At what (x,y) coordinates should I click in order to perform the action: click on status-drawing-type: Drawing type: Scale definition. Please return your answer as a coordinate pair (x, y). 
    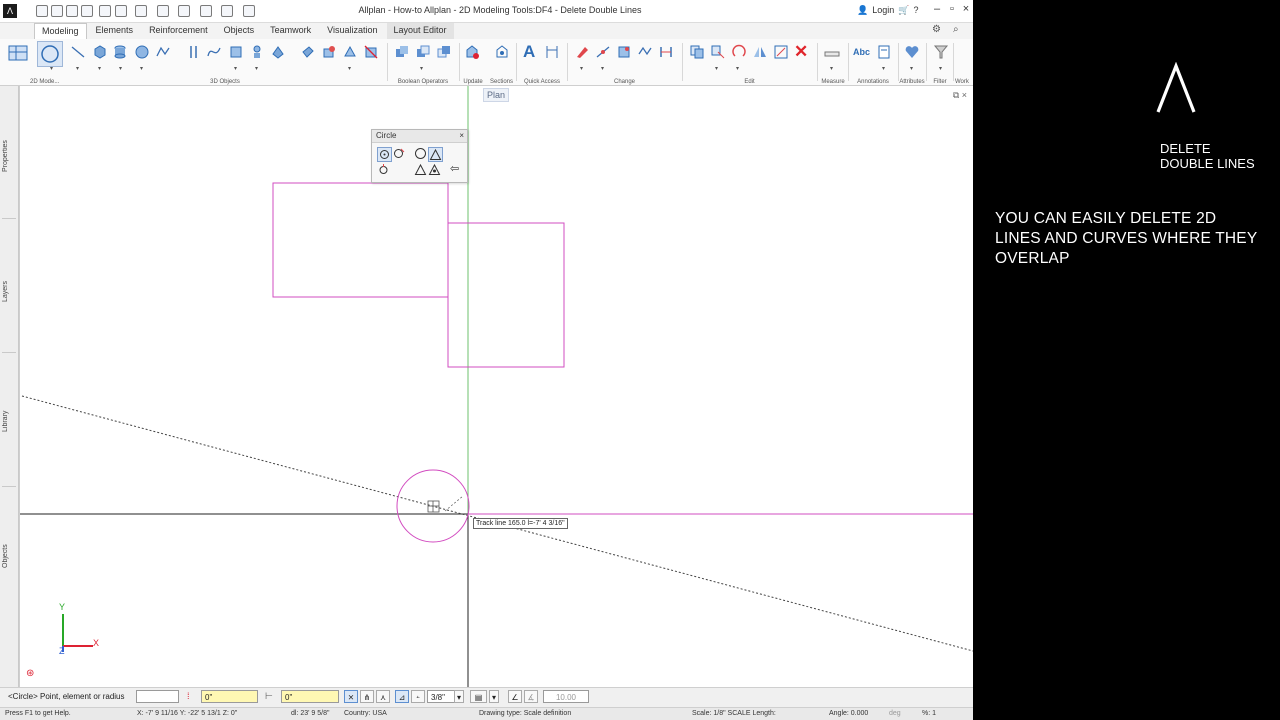
    Looking at the image, I should click on (525, 713).